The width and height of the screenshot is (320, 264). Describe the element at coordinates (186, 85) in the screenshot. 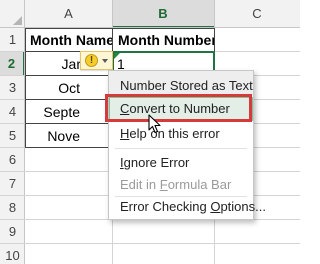

I see `menu-title-text: Number Stored as Text` at that location.